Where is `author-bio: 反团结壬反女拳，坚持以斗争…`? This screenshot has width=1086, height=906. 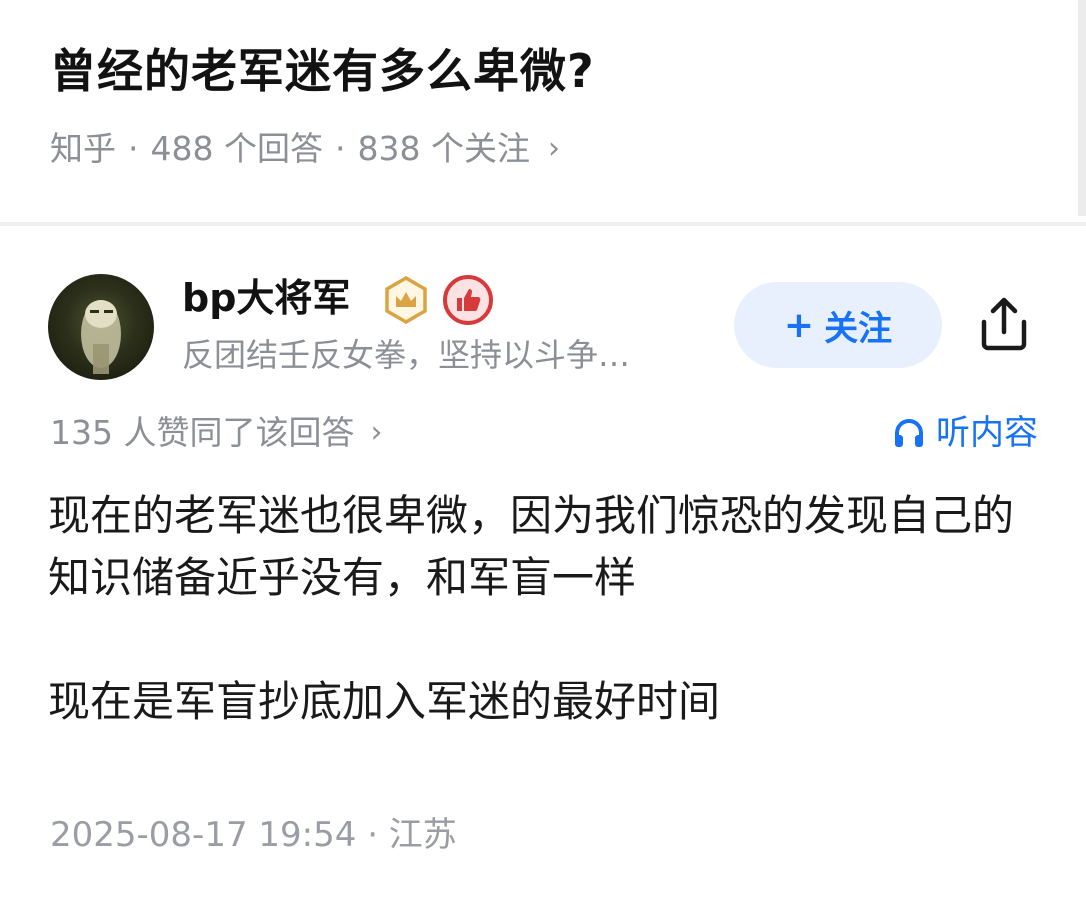 author-bio: 反团结壬反女拳，坚持以斗争… is located at coordinates (452, 355).